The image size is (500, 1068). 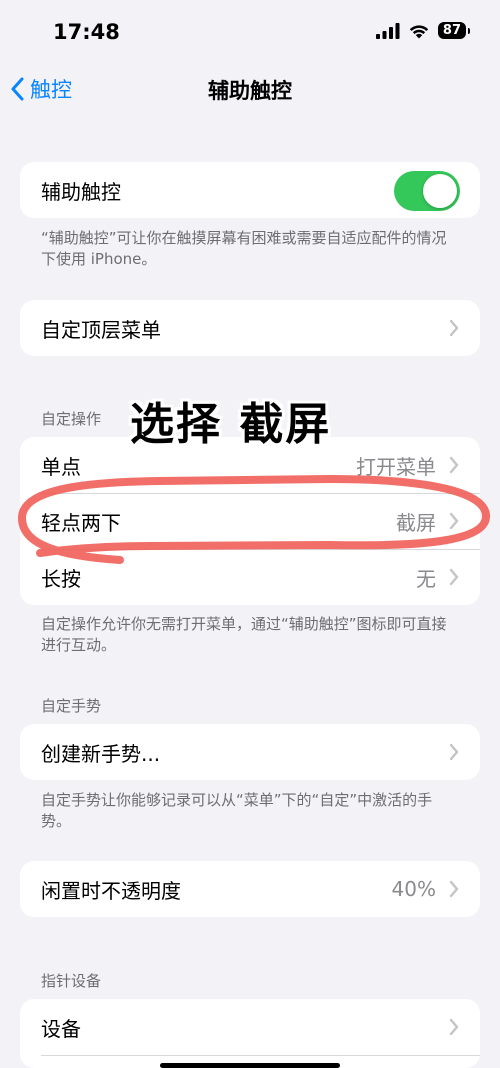 I want to click on custom-gestures-footer: 自定手势让你能够记录可以从“菜单”下的“自定”中激活的手势。, so click(x=237, y=810).